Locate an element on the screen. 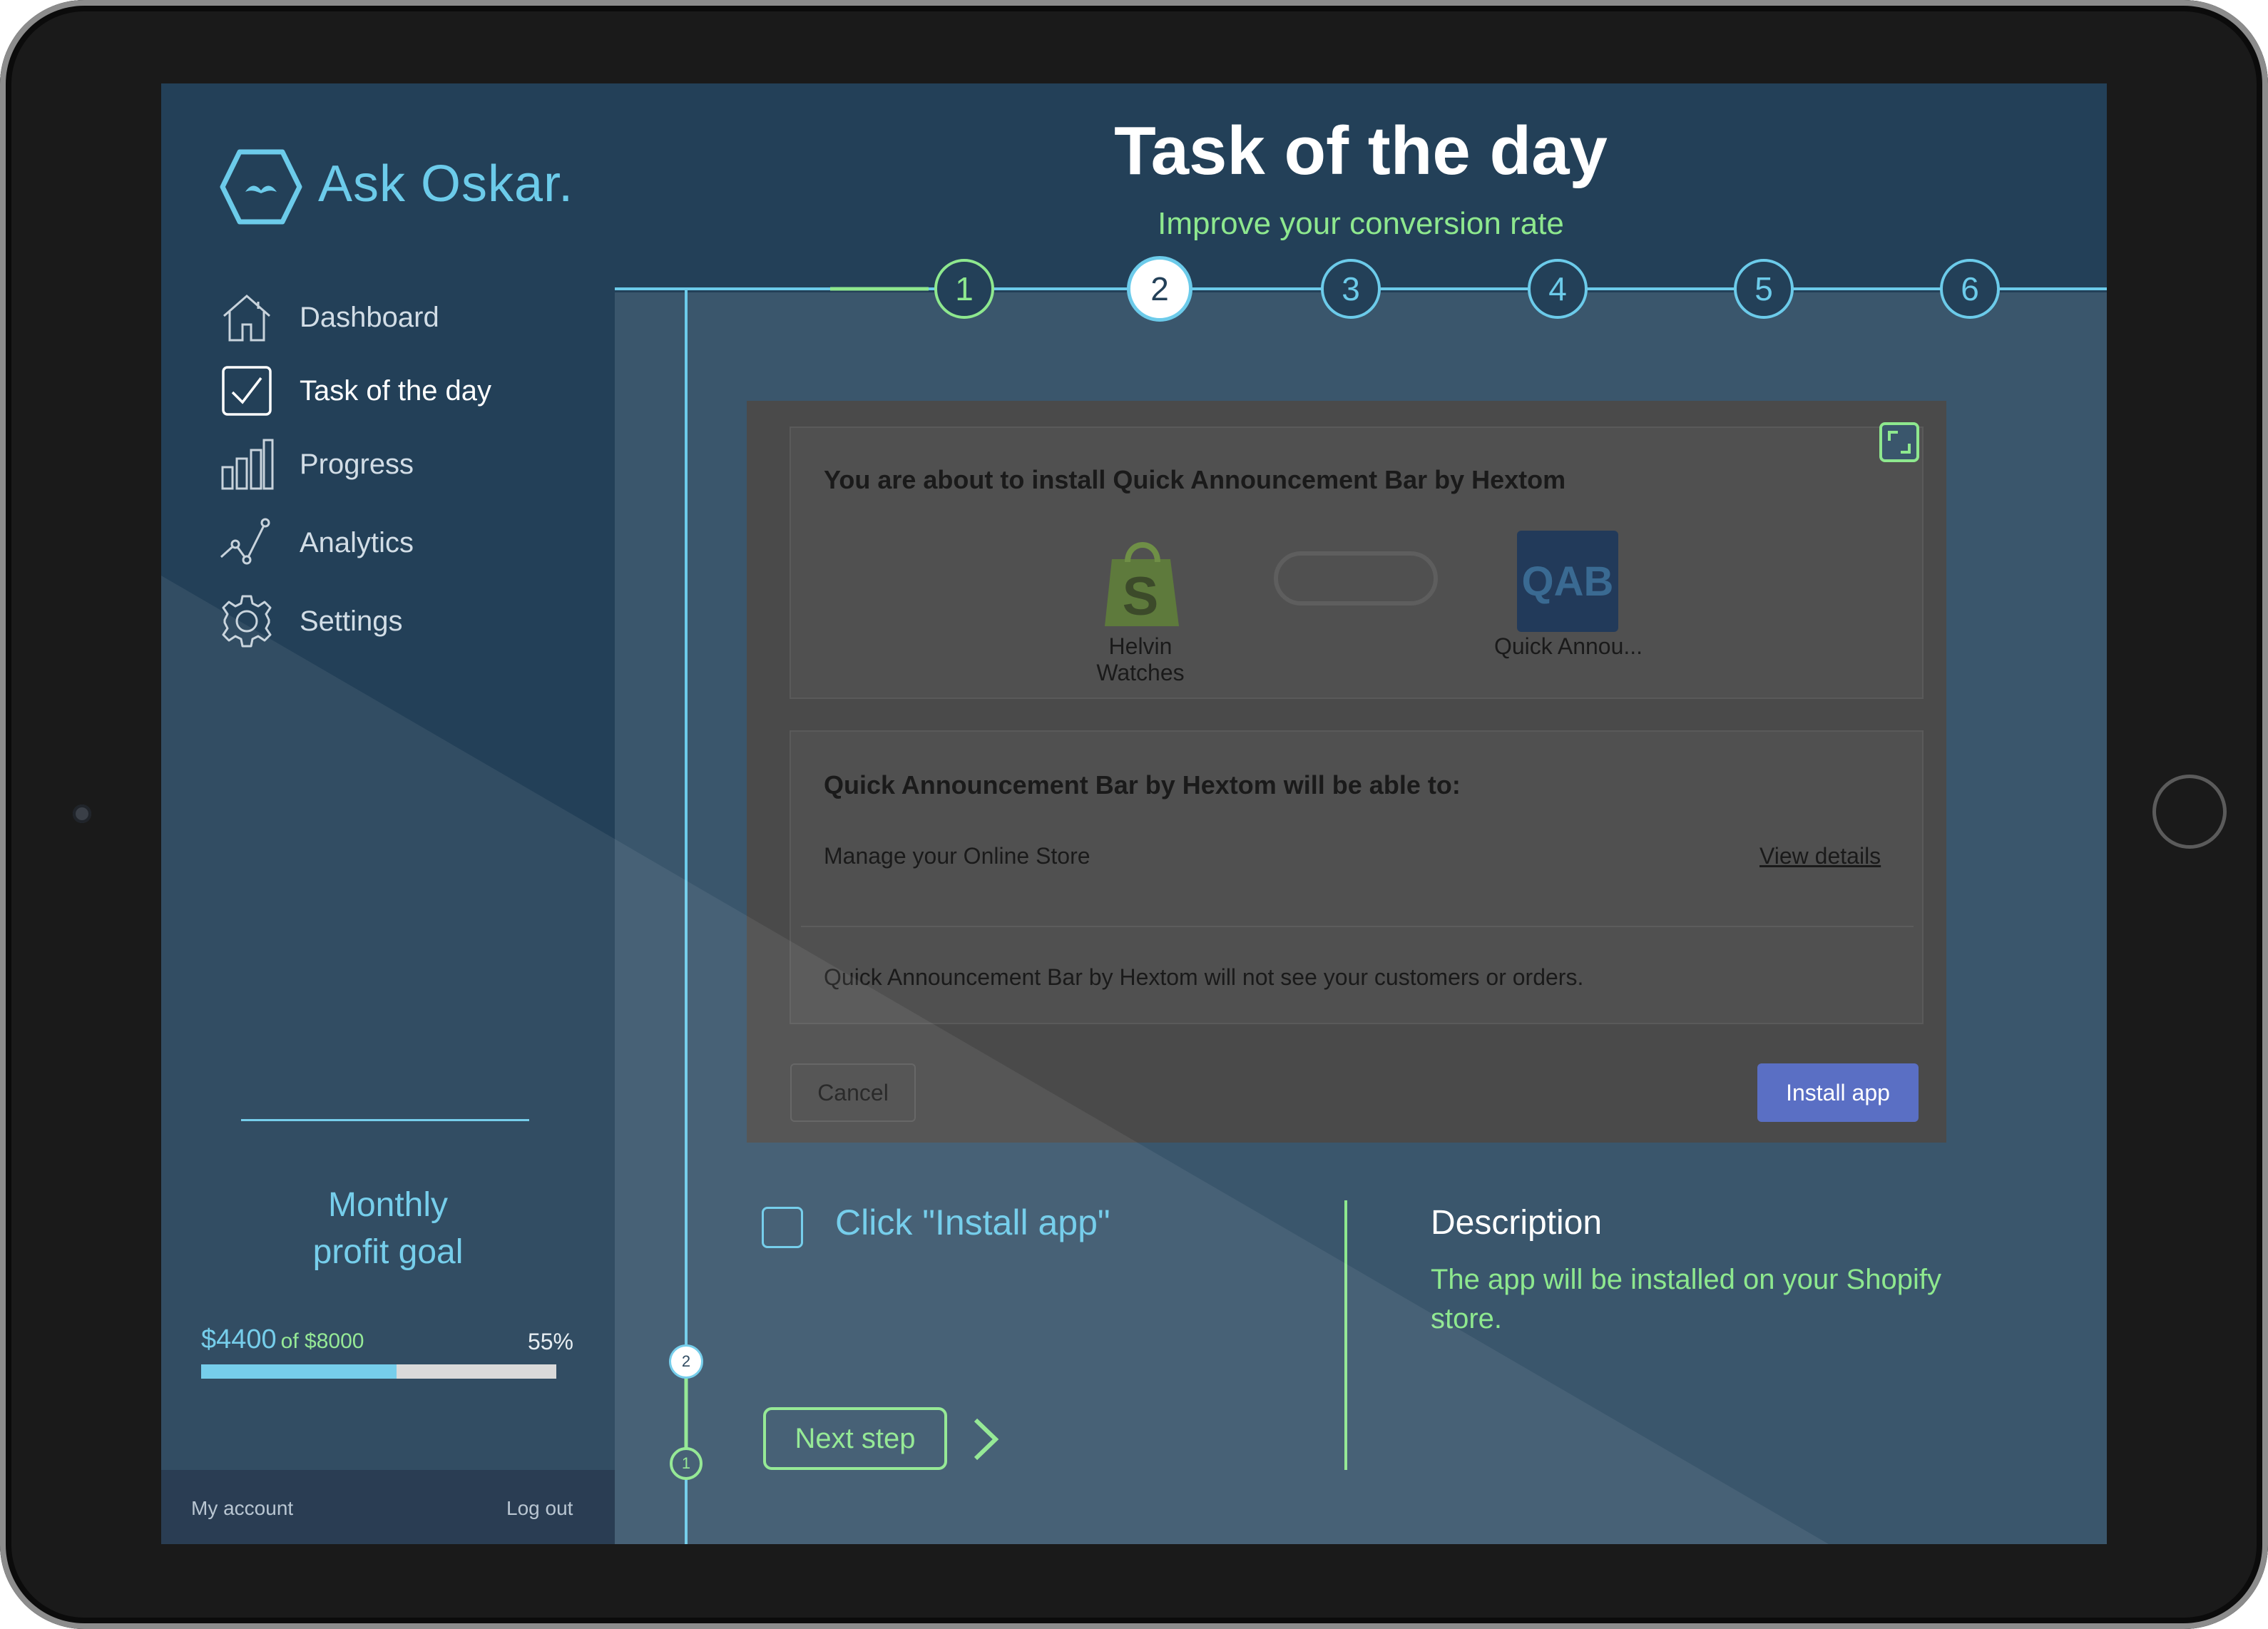 This screenshot has height=1629, width=2268. sidebar-item-progress: Progress is located at coordinates (403, 464).